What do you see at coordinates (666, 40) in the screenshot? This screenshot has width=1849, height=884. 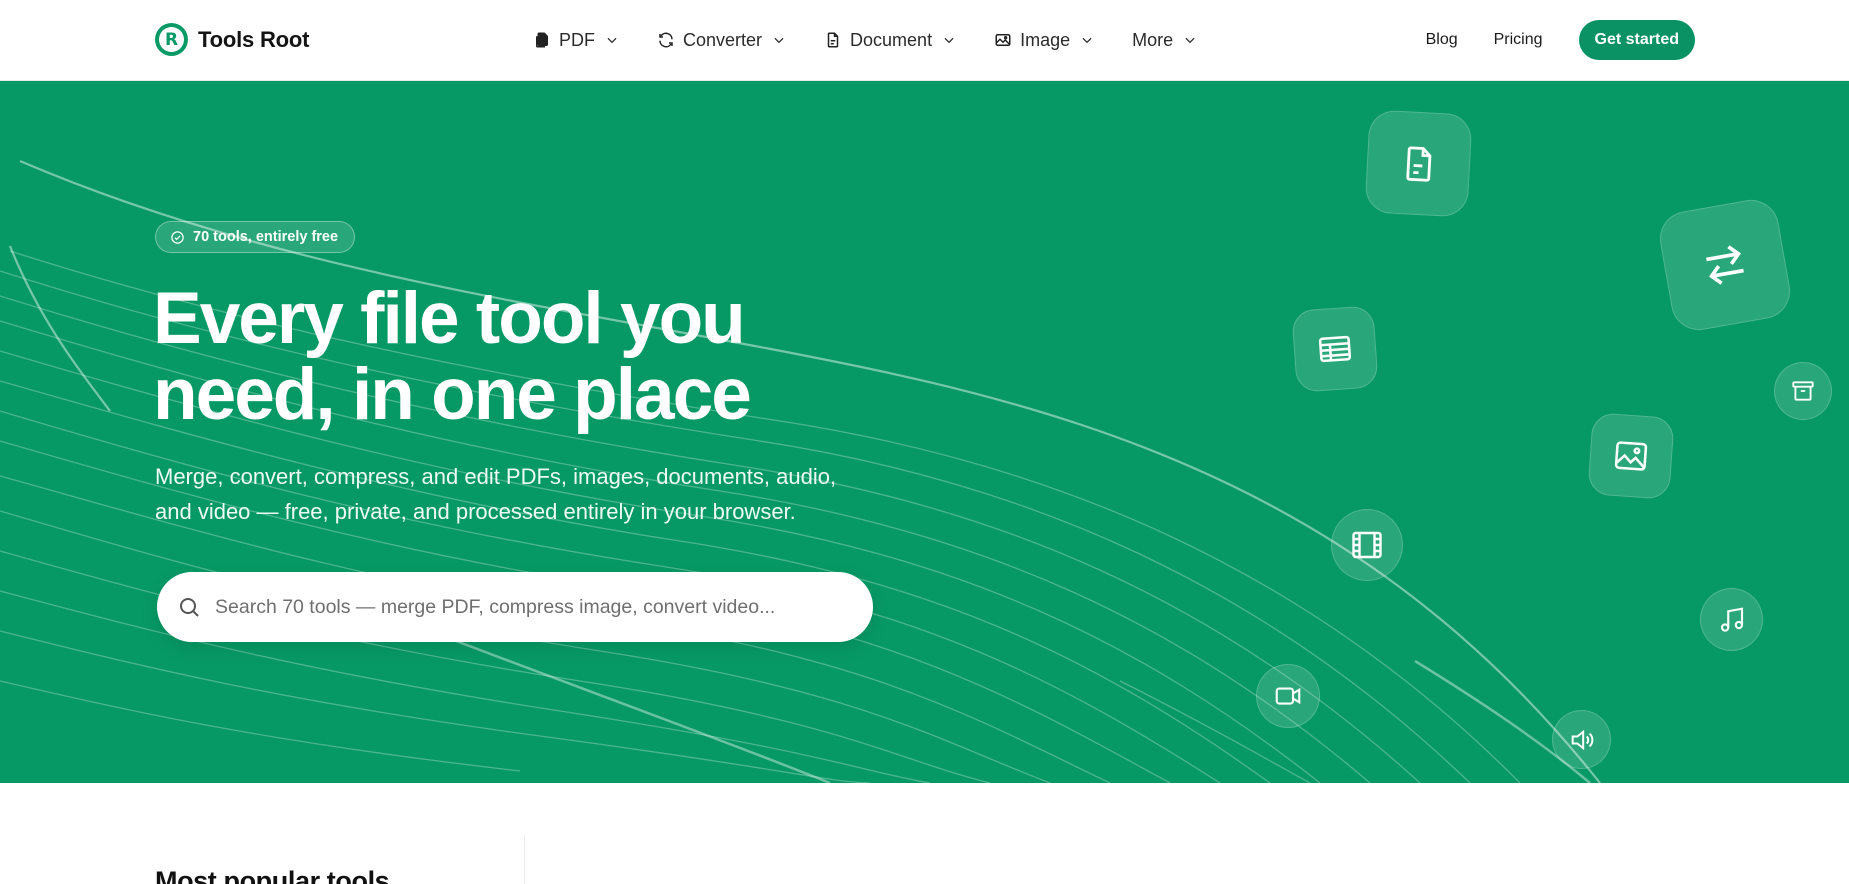 I see `refresh-icon` at bounding box center [666, 40].